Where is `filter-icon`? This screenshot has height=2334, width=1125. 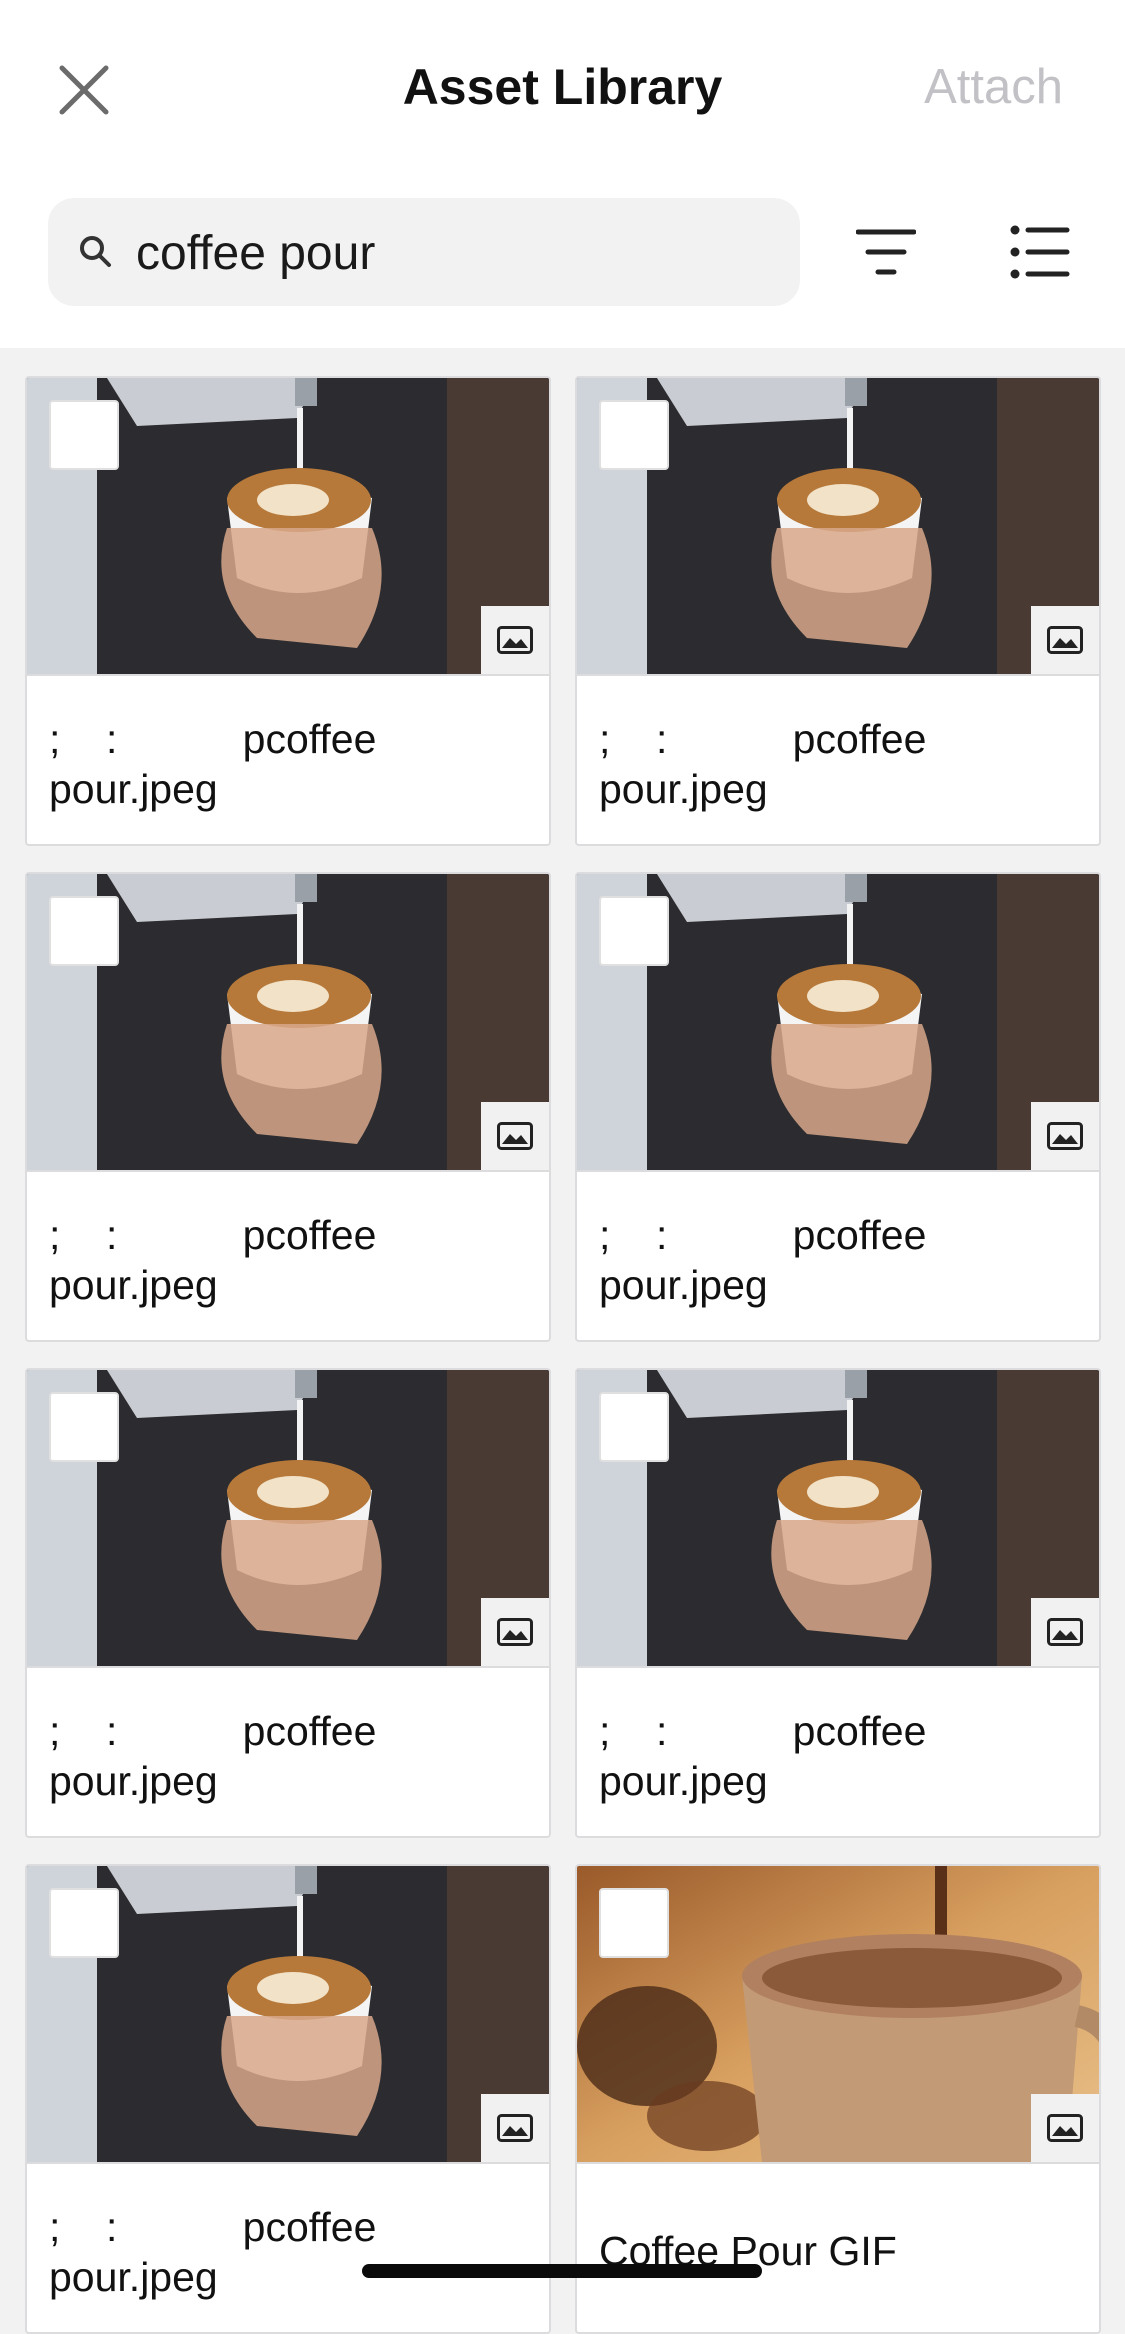 filter-icon is located at coordinates (886, 252).